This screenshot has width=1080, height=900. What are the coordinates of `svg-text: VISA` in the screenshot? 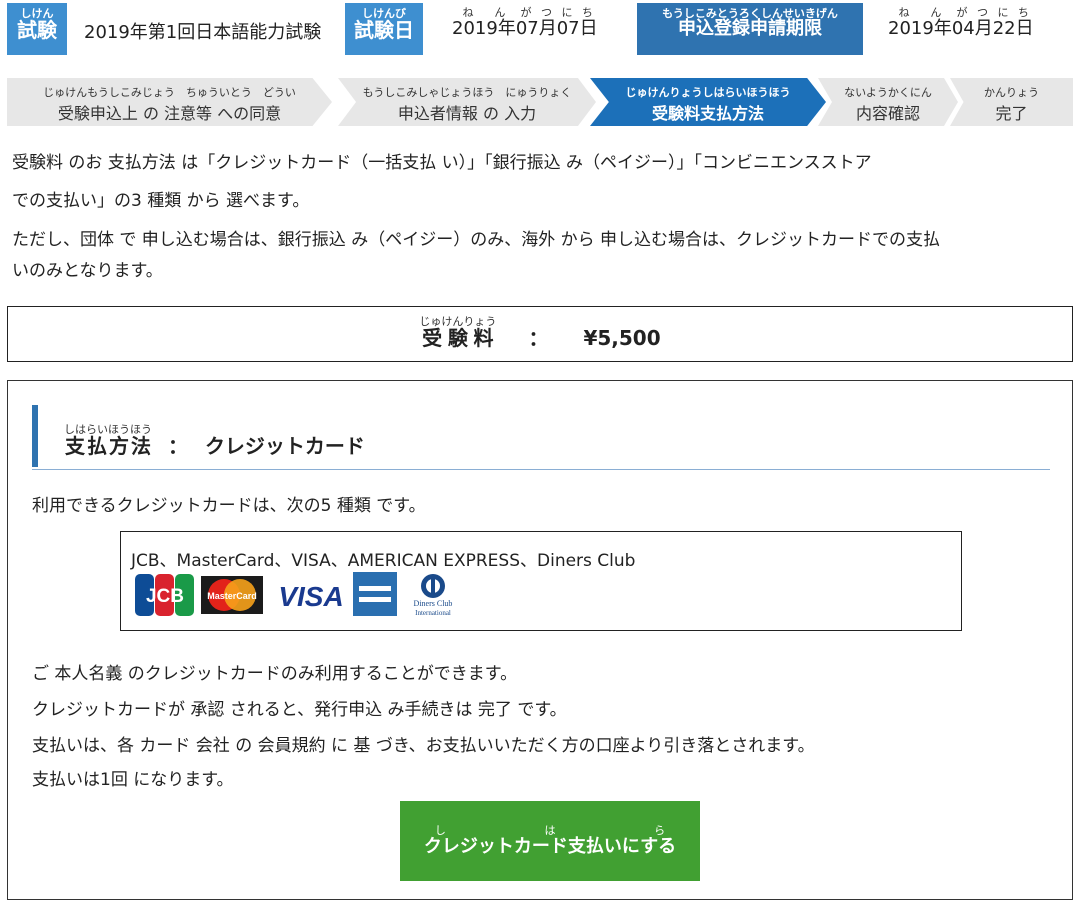 It's located at (310, 596).